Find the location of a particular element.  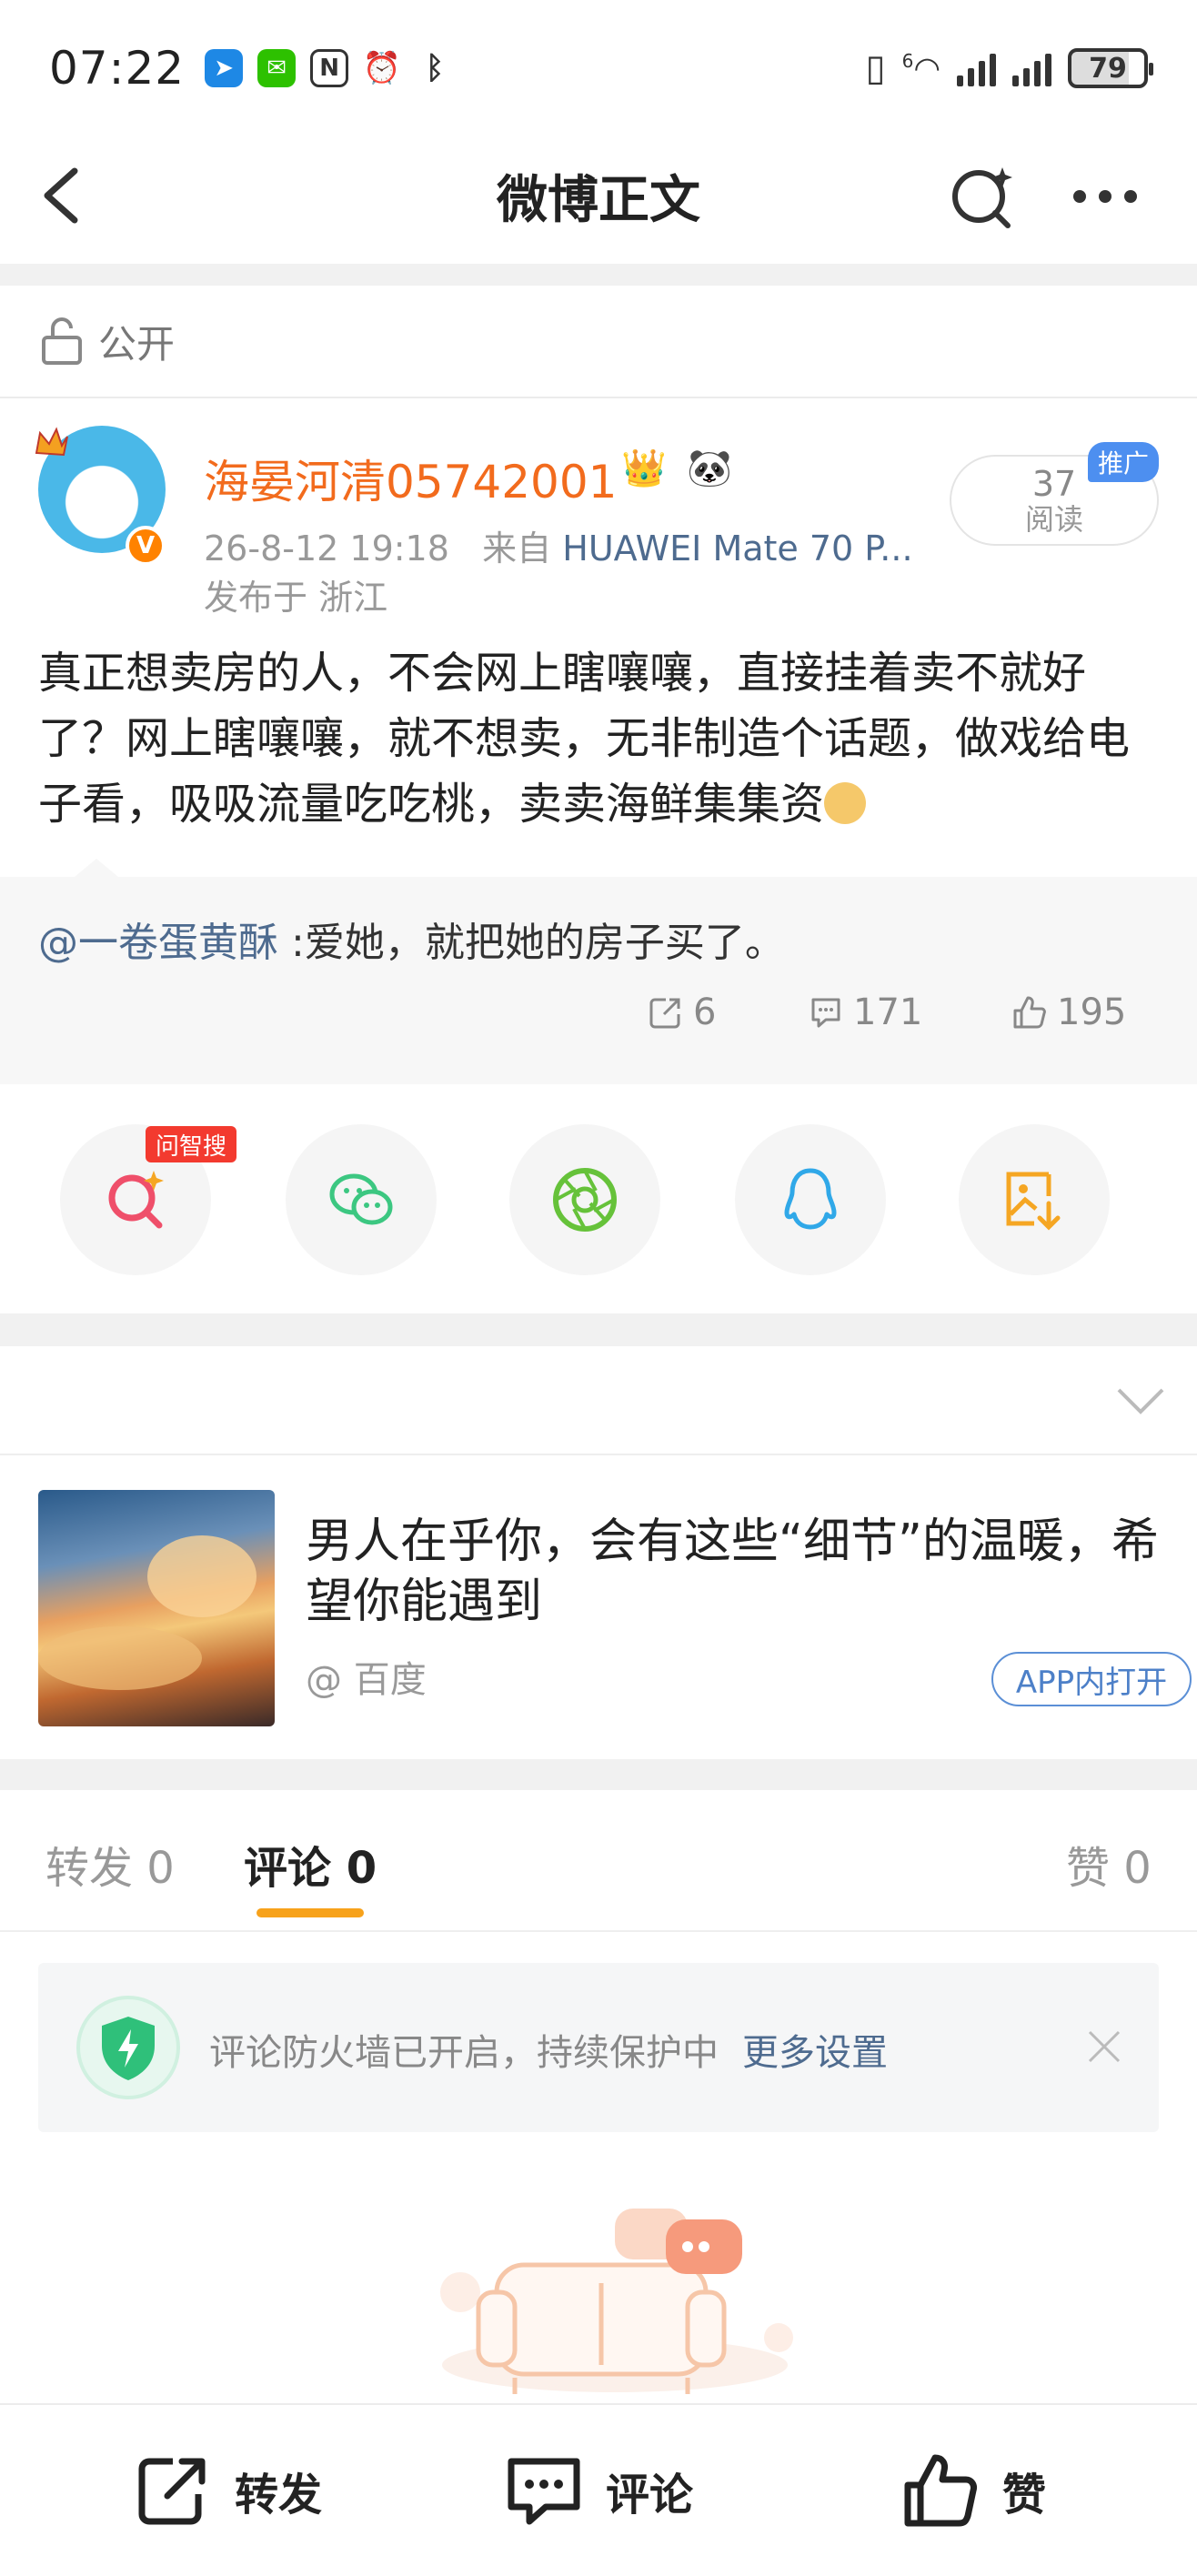

interaction-tabs: 转发 0 评论 0 赞 0 is located at coordinates (598, 1861).